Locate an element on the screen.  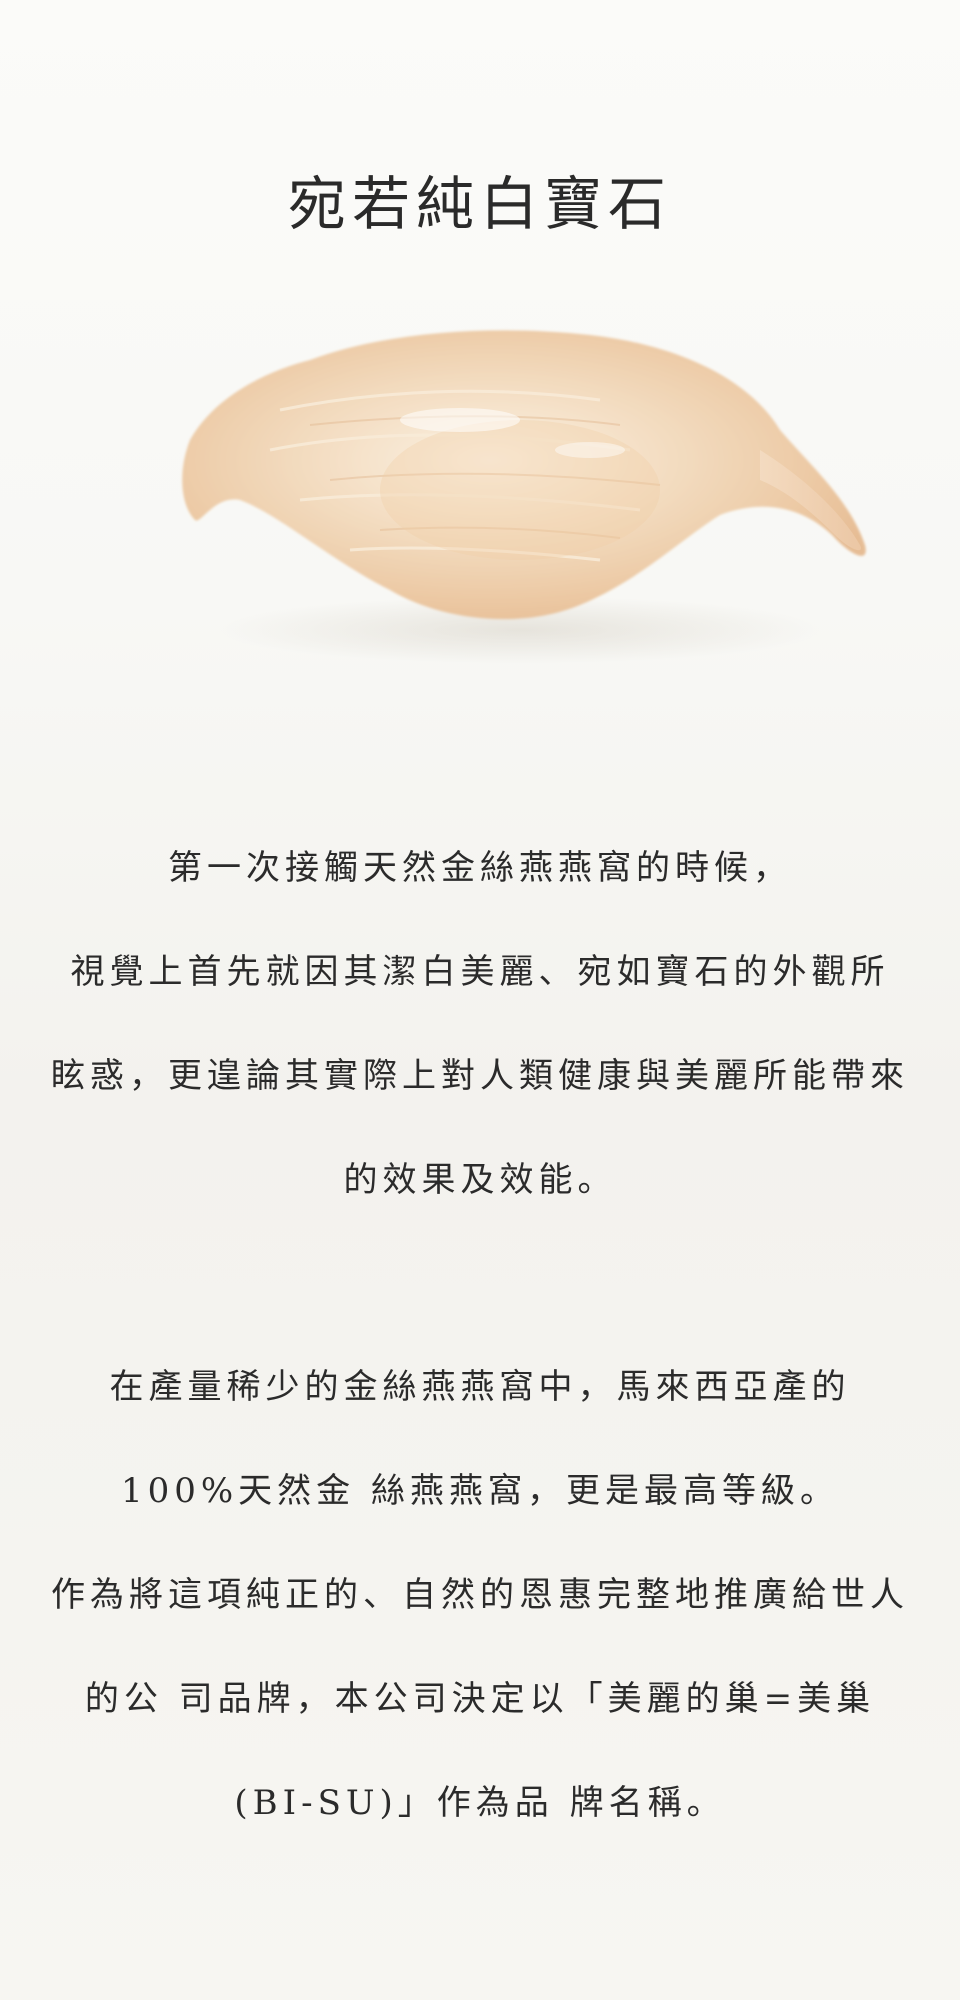
paragraph-line: (BI-SU)」作為品 牌名稱。 is located at coordinates (480, 1803).